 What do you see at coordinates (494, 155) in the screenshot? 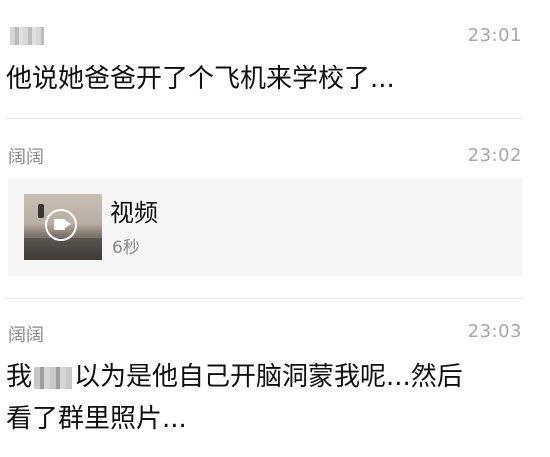
I see `message-time: 23:02` at bounding box center [494, 155].